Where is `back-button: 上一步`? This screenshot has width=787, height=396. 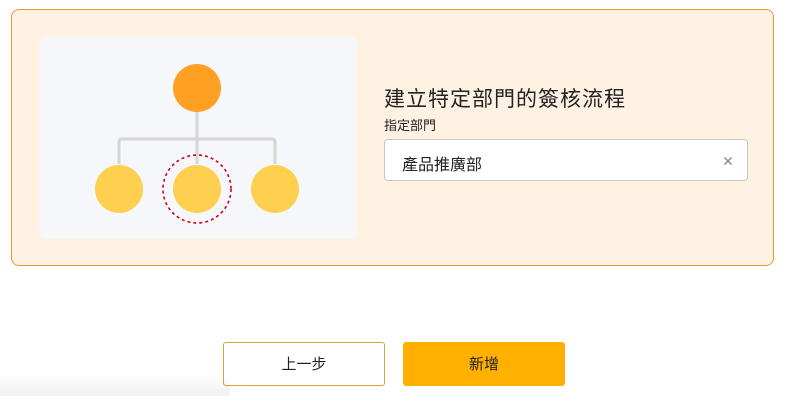
back-button: 上一步 is located at coordinates (304, 364).